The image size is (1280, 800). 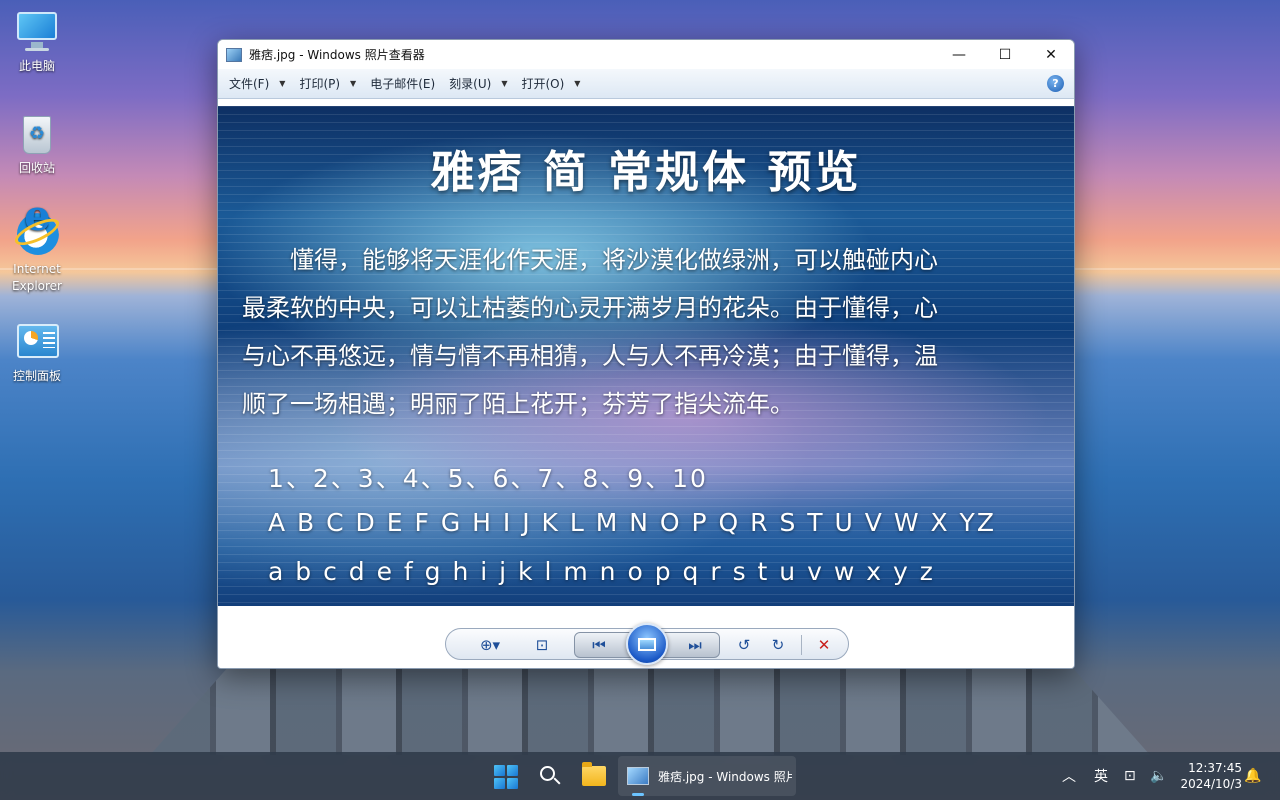 I want to click on minimize-button: —, so click(x=959, y=54).